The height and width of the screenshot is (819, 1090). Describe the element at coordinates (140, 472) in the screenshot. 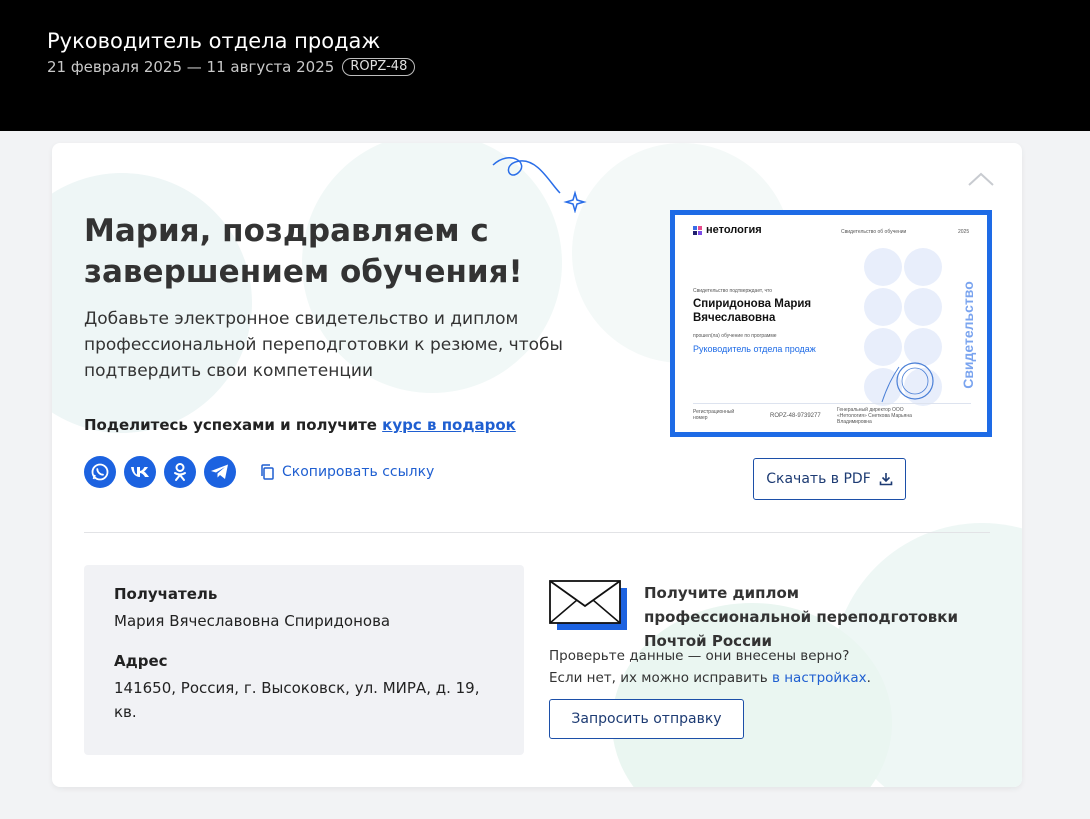

I see `vk-icon` at that location.